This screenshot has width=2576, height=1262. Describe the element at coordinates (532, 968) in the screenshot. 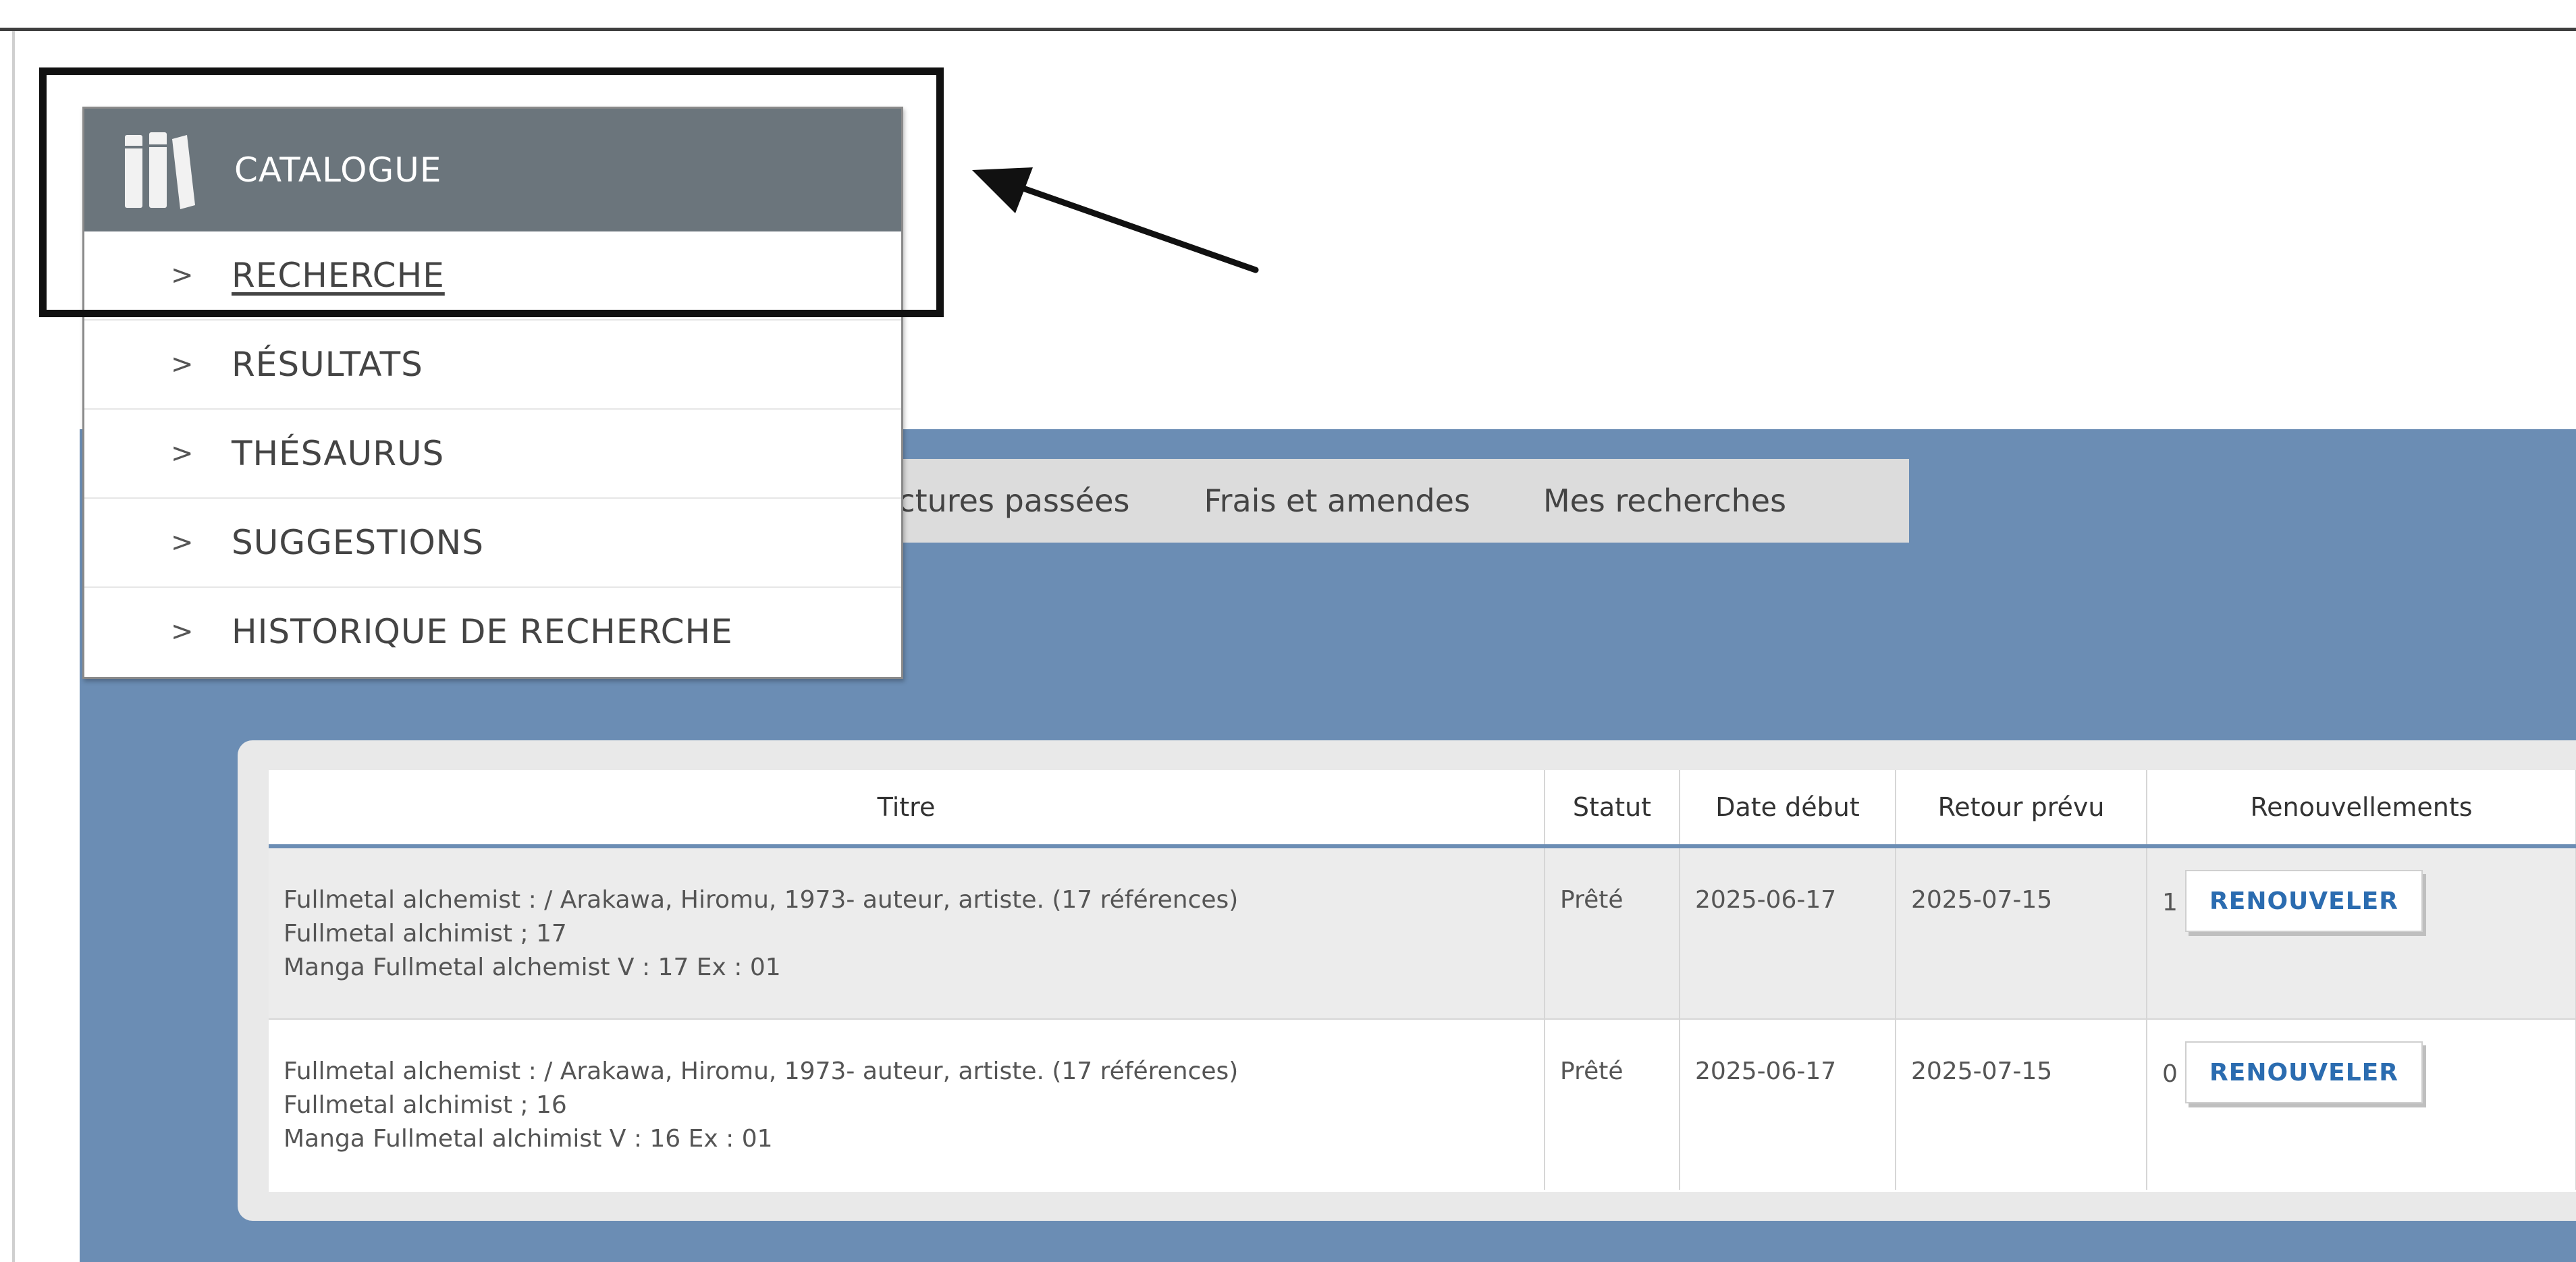

I see `loan-copy-info: Manga Fullmetal alchemist V : 17 Ex : 01` at that location.